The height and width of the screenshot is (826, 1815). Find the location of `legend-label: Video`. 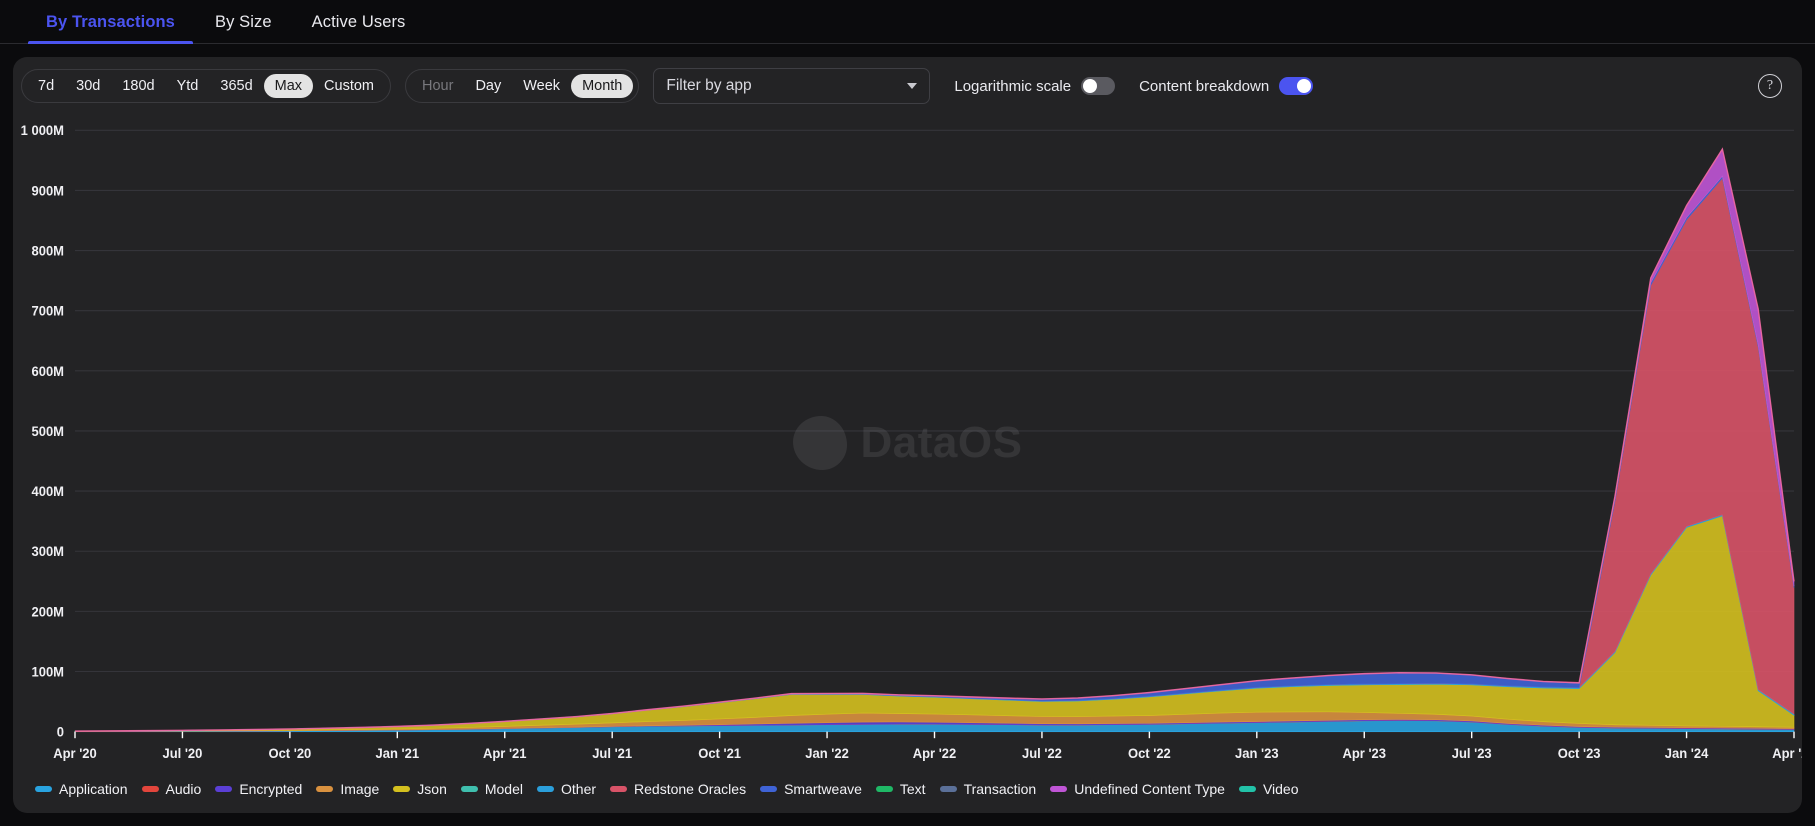

legend-label: Video is located at coordinates (1280, 789).